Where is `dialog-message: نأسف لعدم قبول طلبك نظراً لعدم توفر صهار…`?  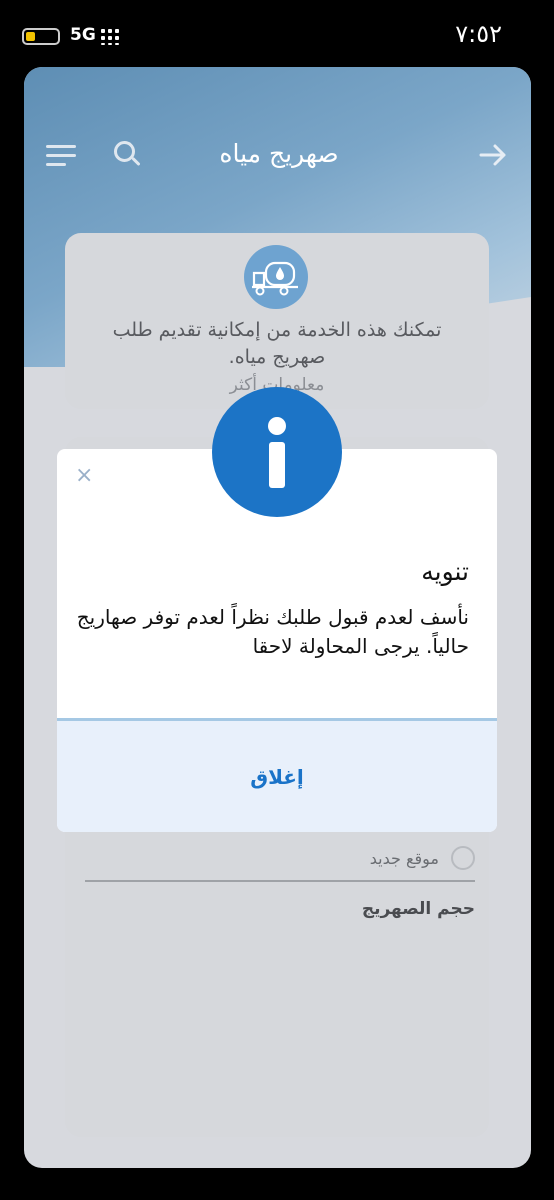
dialog-message: نأسف لعدم قبول طلبك نظراً لعدم توفر صهار… is located at coordinates (272, 631).